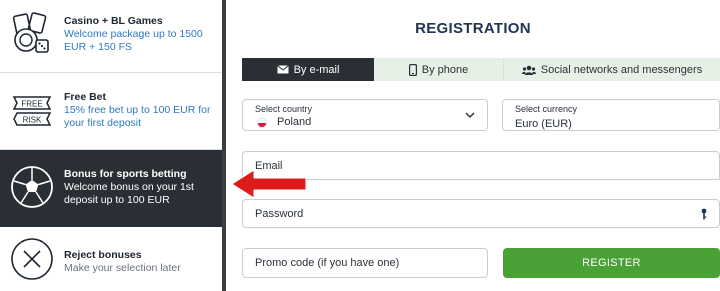  I want to click on bonus-title: Free Bet, so click(85, 97).